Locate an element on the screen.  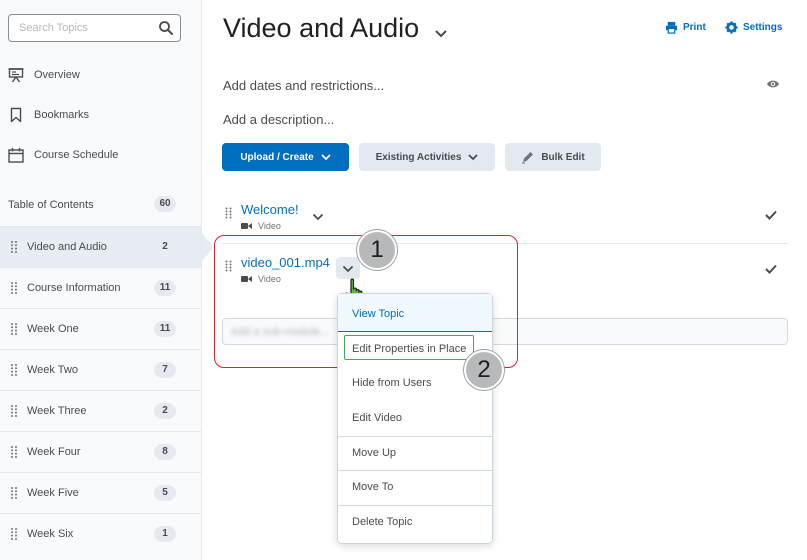
pencil-icon is located at coordinates (528, 158).